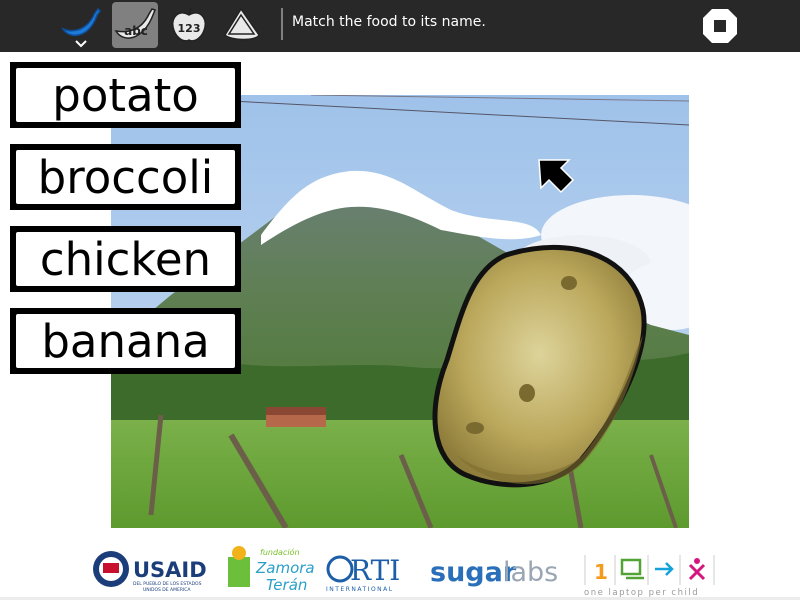  I want to click on zamora-line1: fundación, so click(280, 552).